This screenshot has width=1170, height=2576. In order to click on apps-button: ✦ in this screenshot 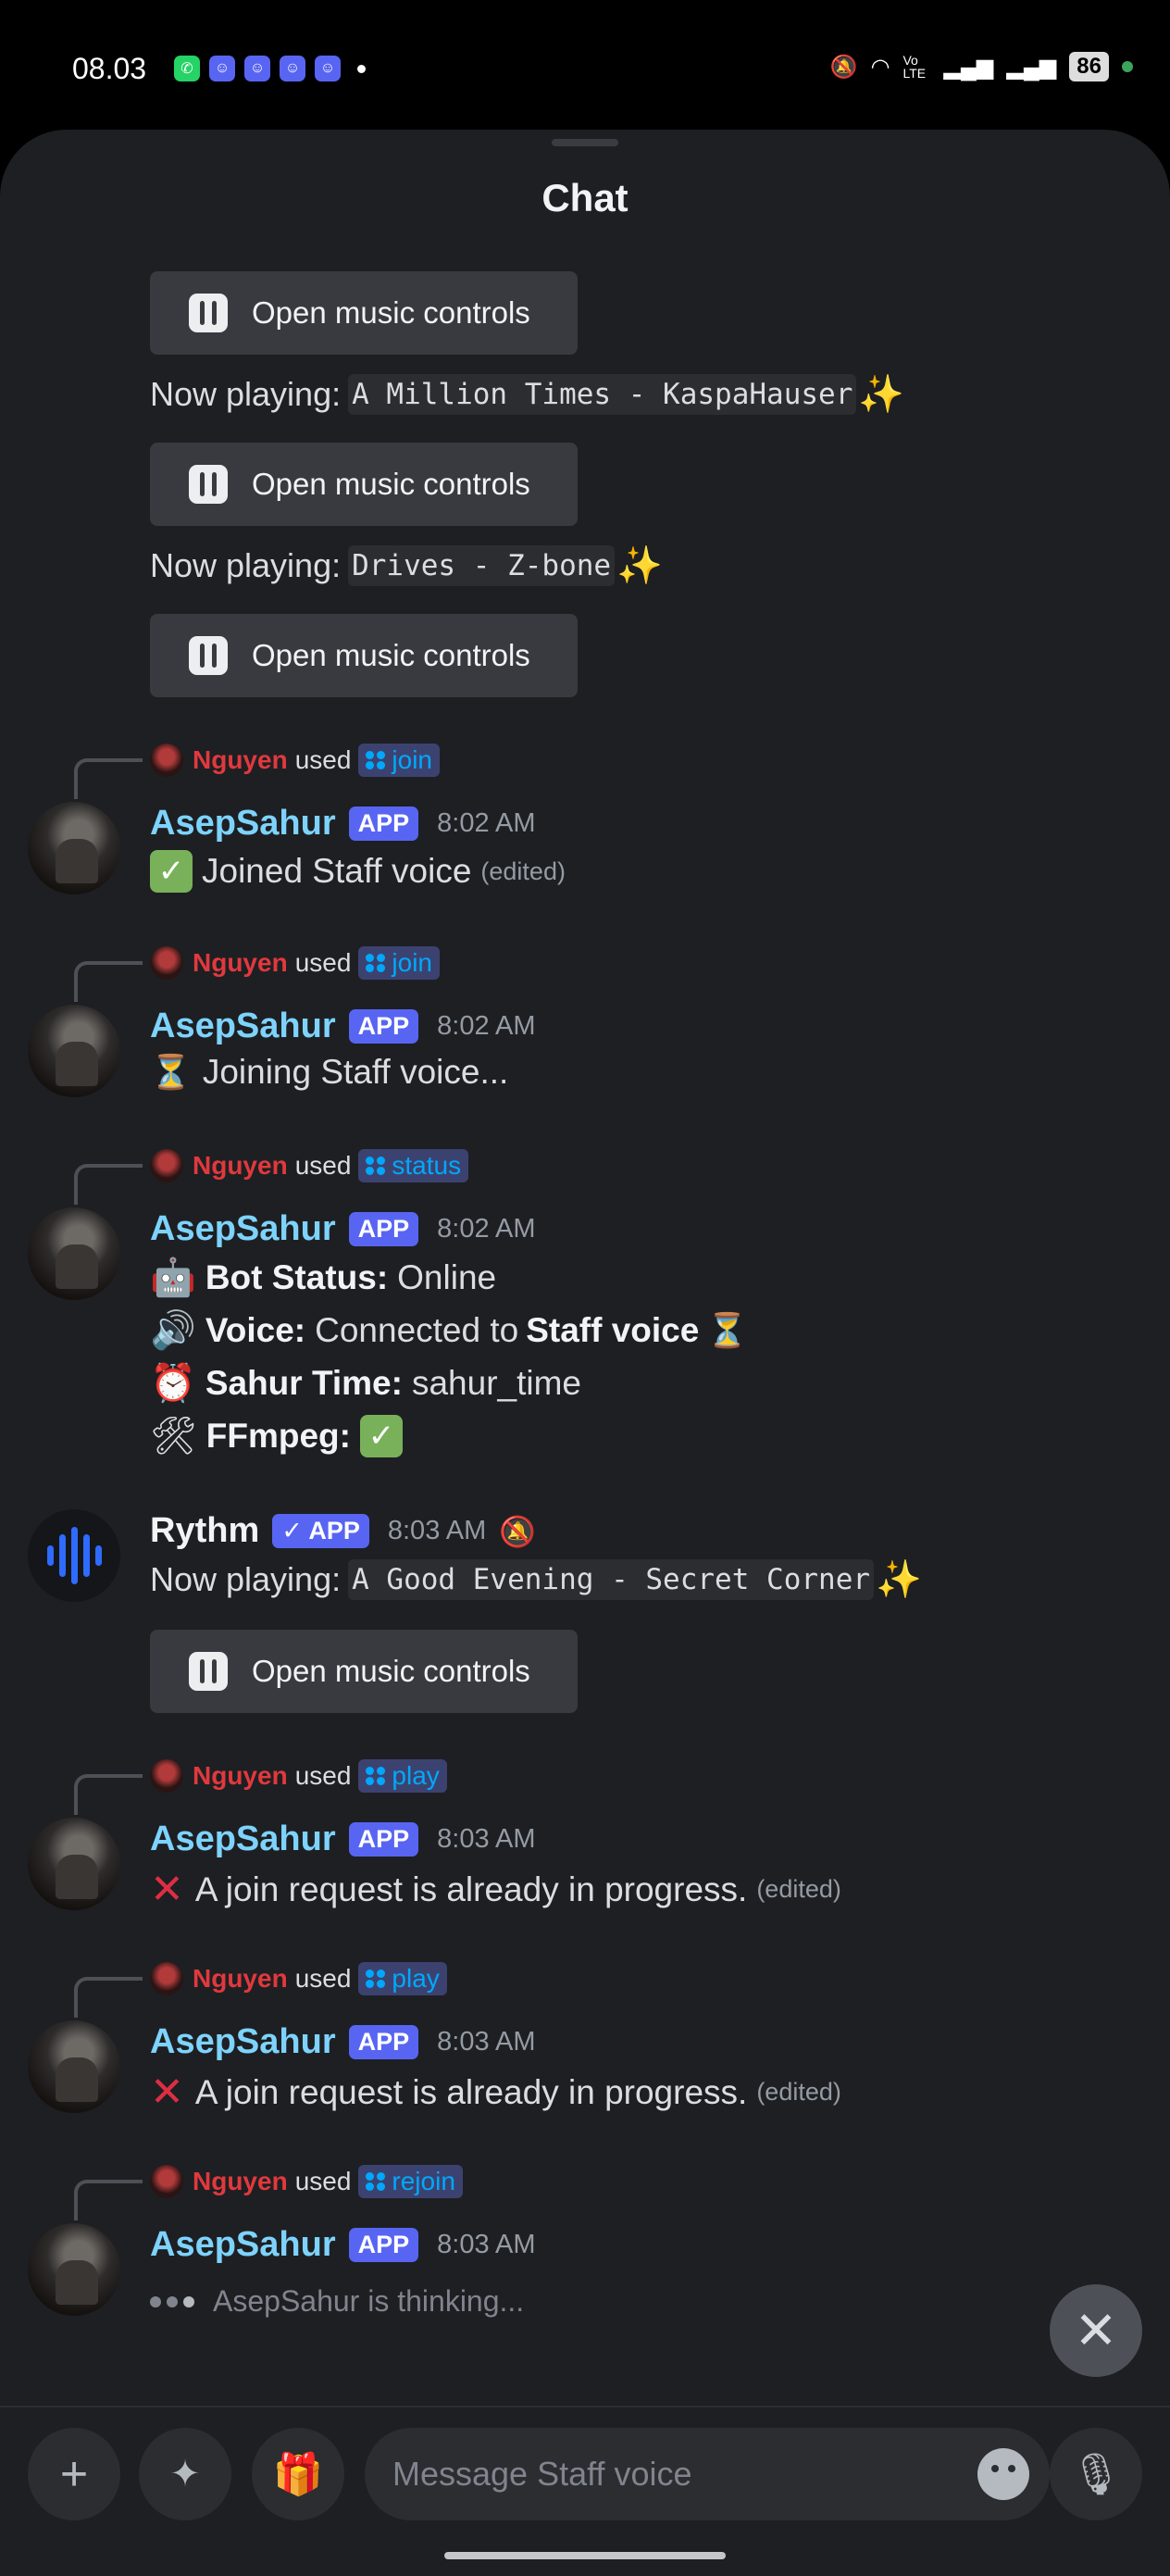, I will do `click(185, 2474)`.